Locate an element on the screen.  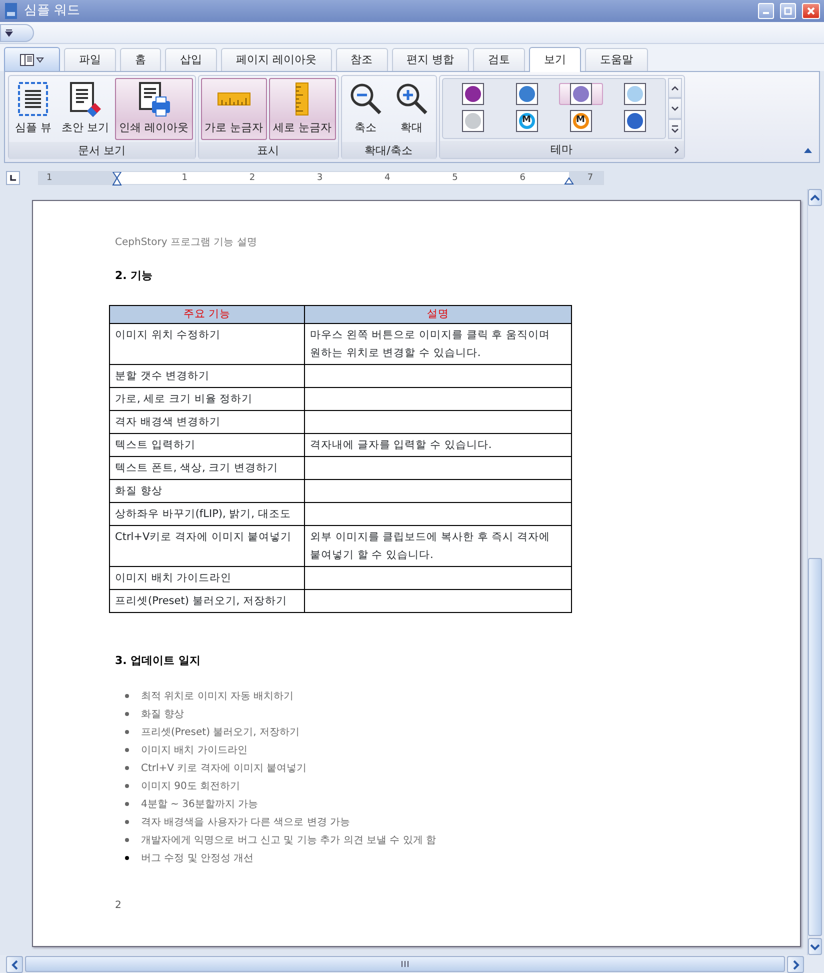
ruler-number: 2 is located at coordinates (252, 178).